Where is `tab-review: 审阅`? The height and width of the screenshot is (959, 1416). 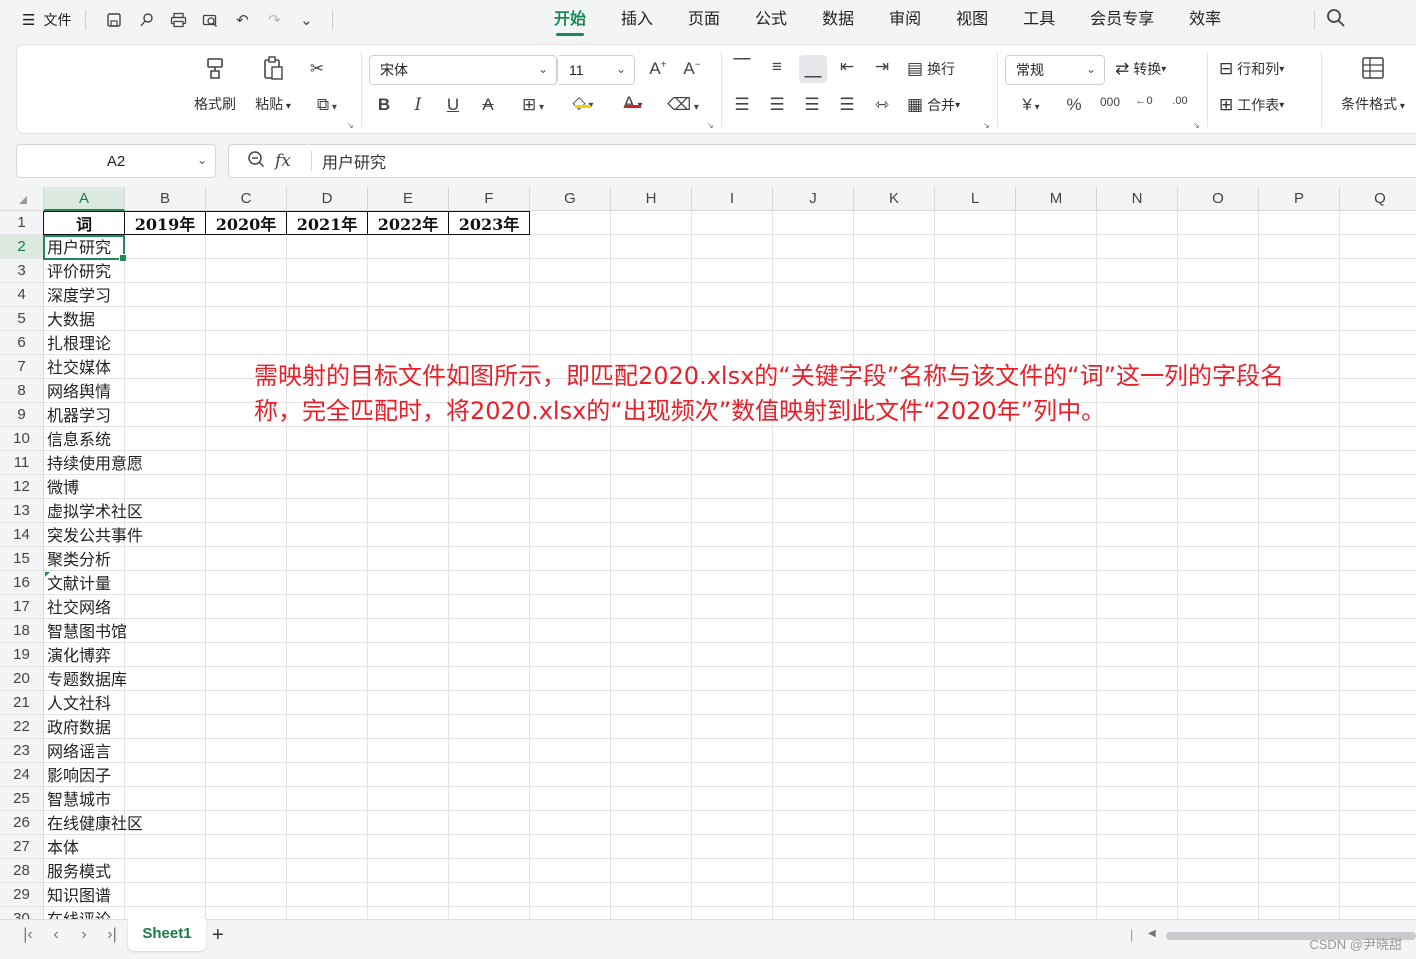 tab-review: 审阅 is located at coordinates (905, 20).